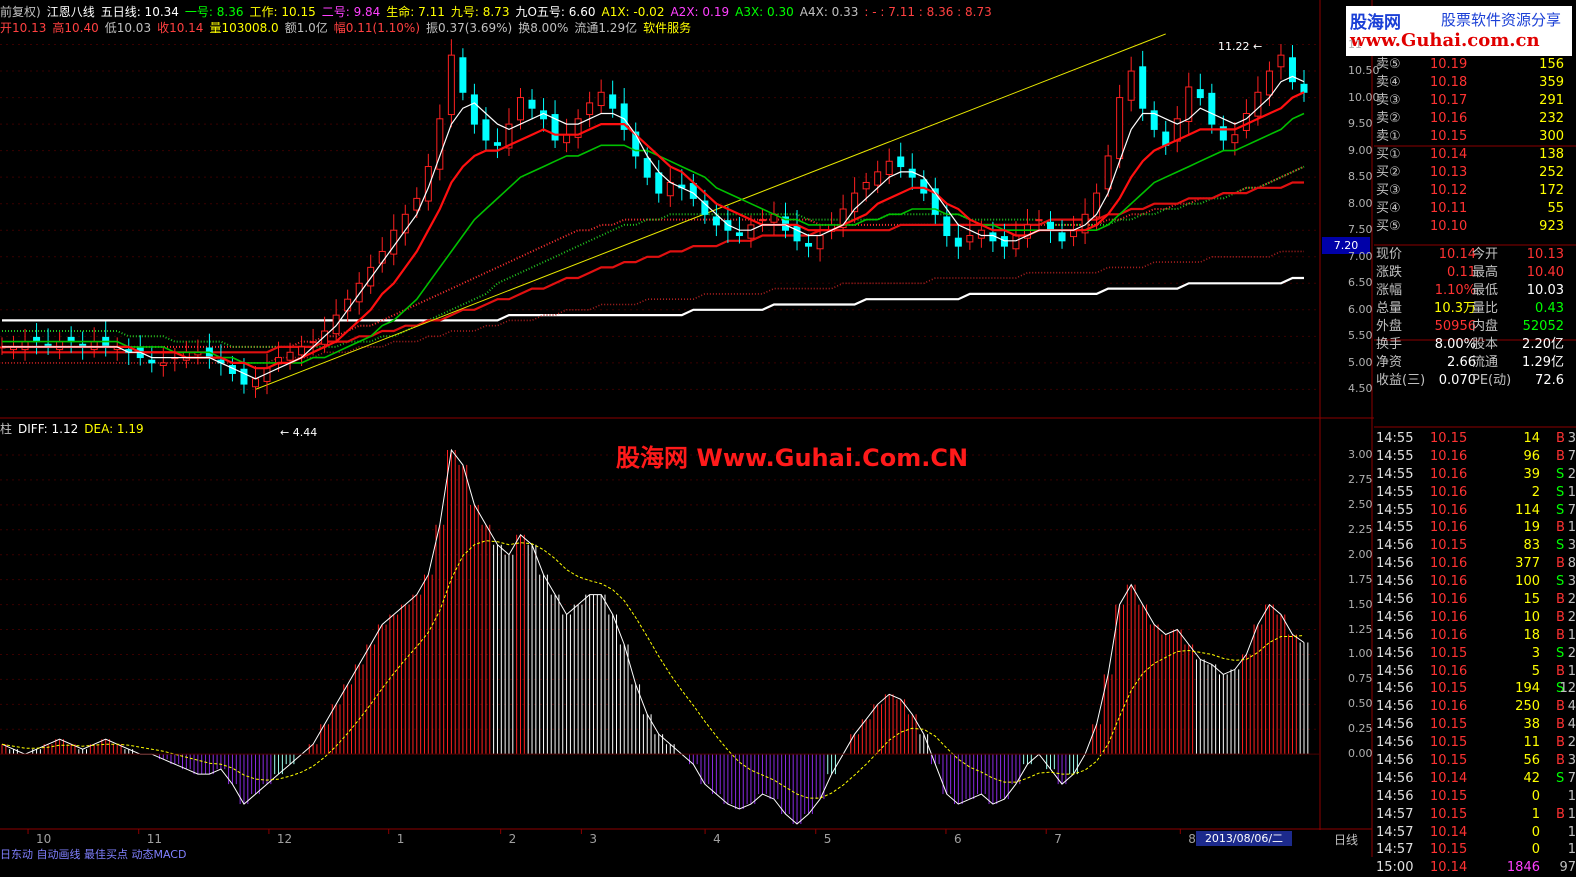 The height and width of the screenshot is (877, 1576). What do you see at coordinates (1551, 226) in the screenshot?
I see `order-volume: 923` at bounding box center [1551, 226].